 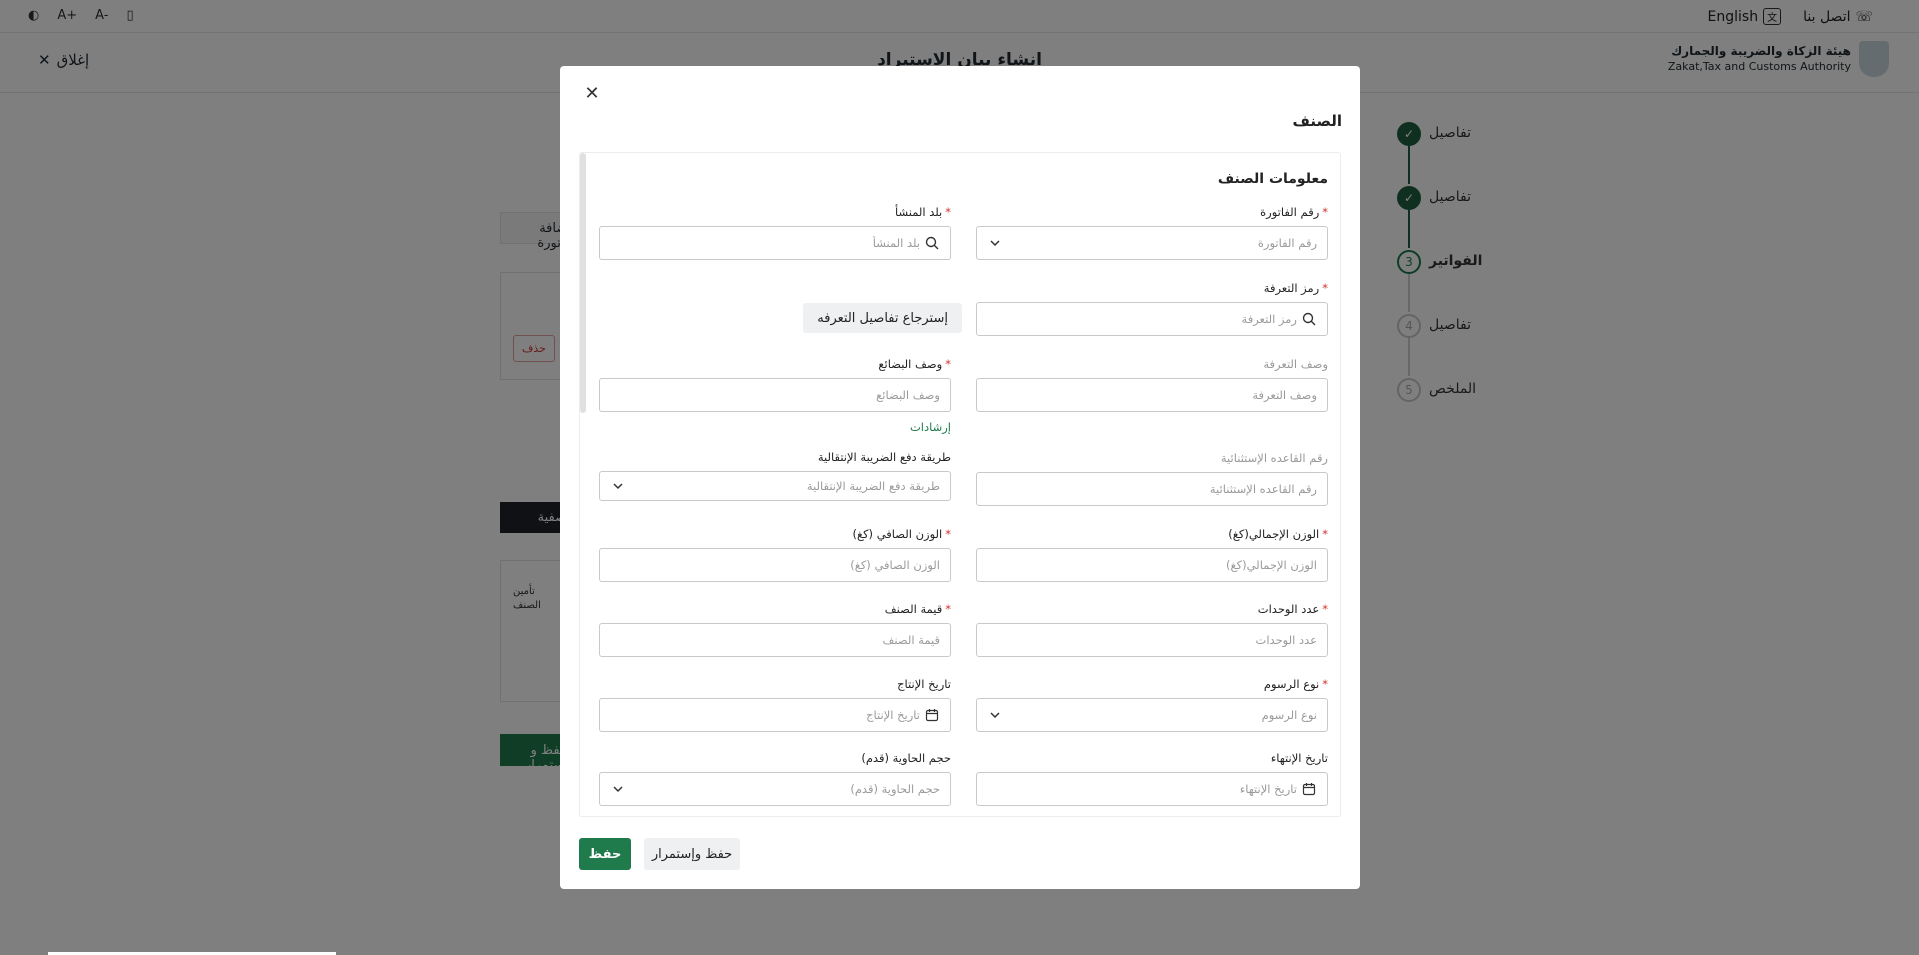 What do you see at coordinates (775, 243) in the screenshot?
I see `origin-country-search: بلد المنشأ` at bounding box center [775, 243].